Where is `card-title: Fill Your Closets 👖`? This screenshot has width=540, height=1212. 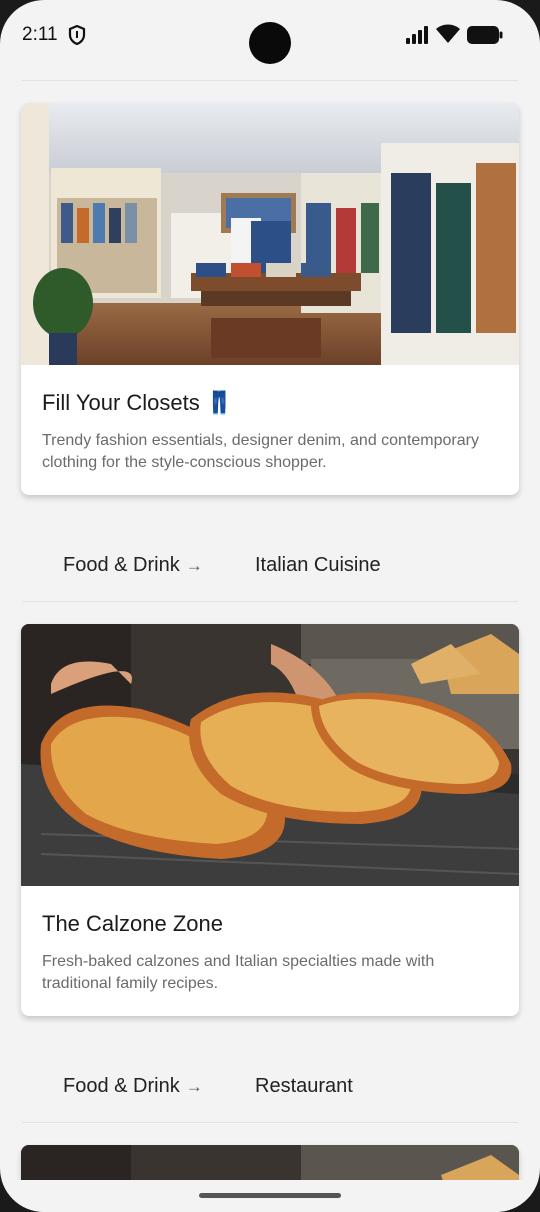
card-title: Fill Your Closets 👖 is located at coordinates (138, 402).